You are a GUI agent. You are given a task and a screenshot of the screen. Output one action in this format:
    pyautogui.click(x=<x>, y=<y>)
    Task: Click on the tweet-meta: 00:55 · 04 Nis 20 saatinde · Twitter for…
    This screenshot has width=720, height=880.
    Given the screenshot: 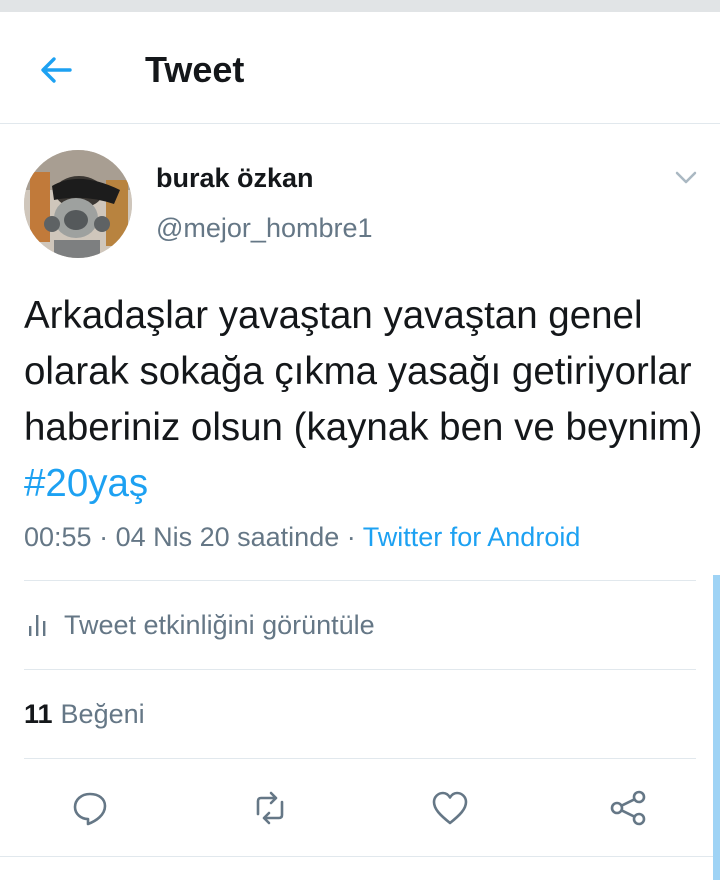 What is the action you would take?
    pyautogui.click(x=364, y=537)
    